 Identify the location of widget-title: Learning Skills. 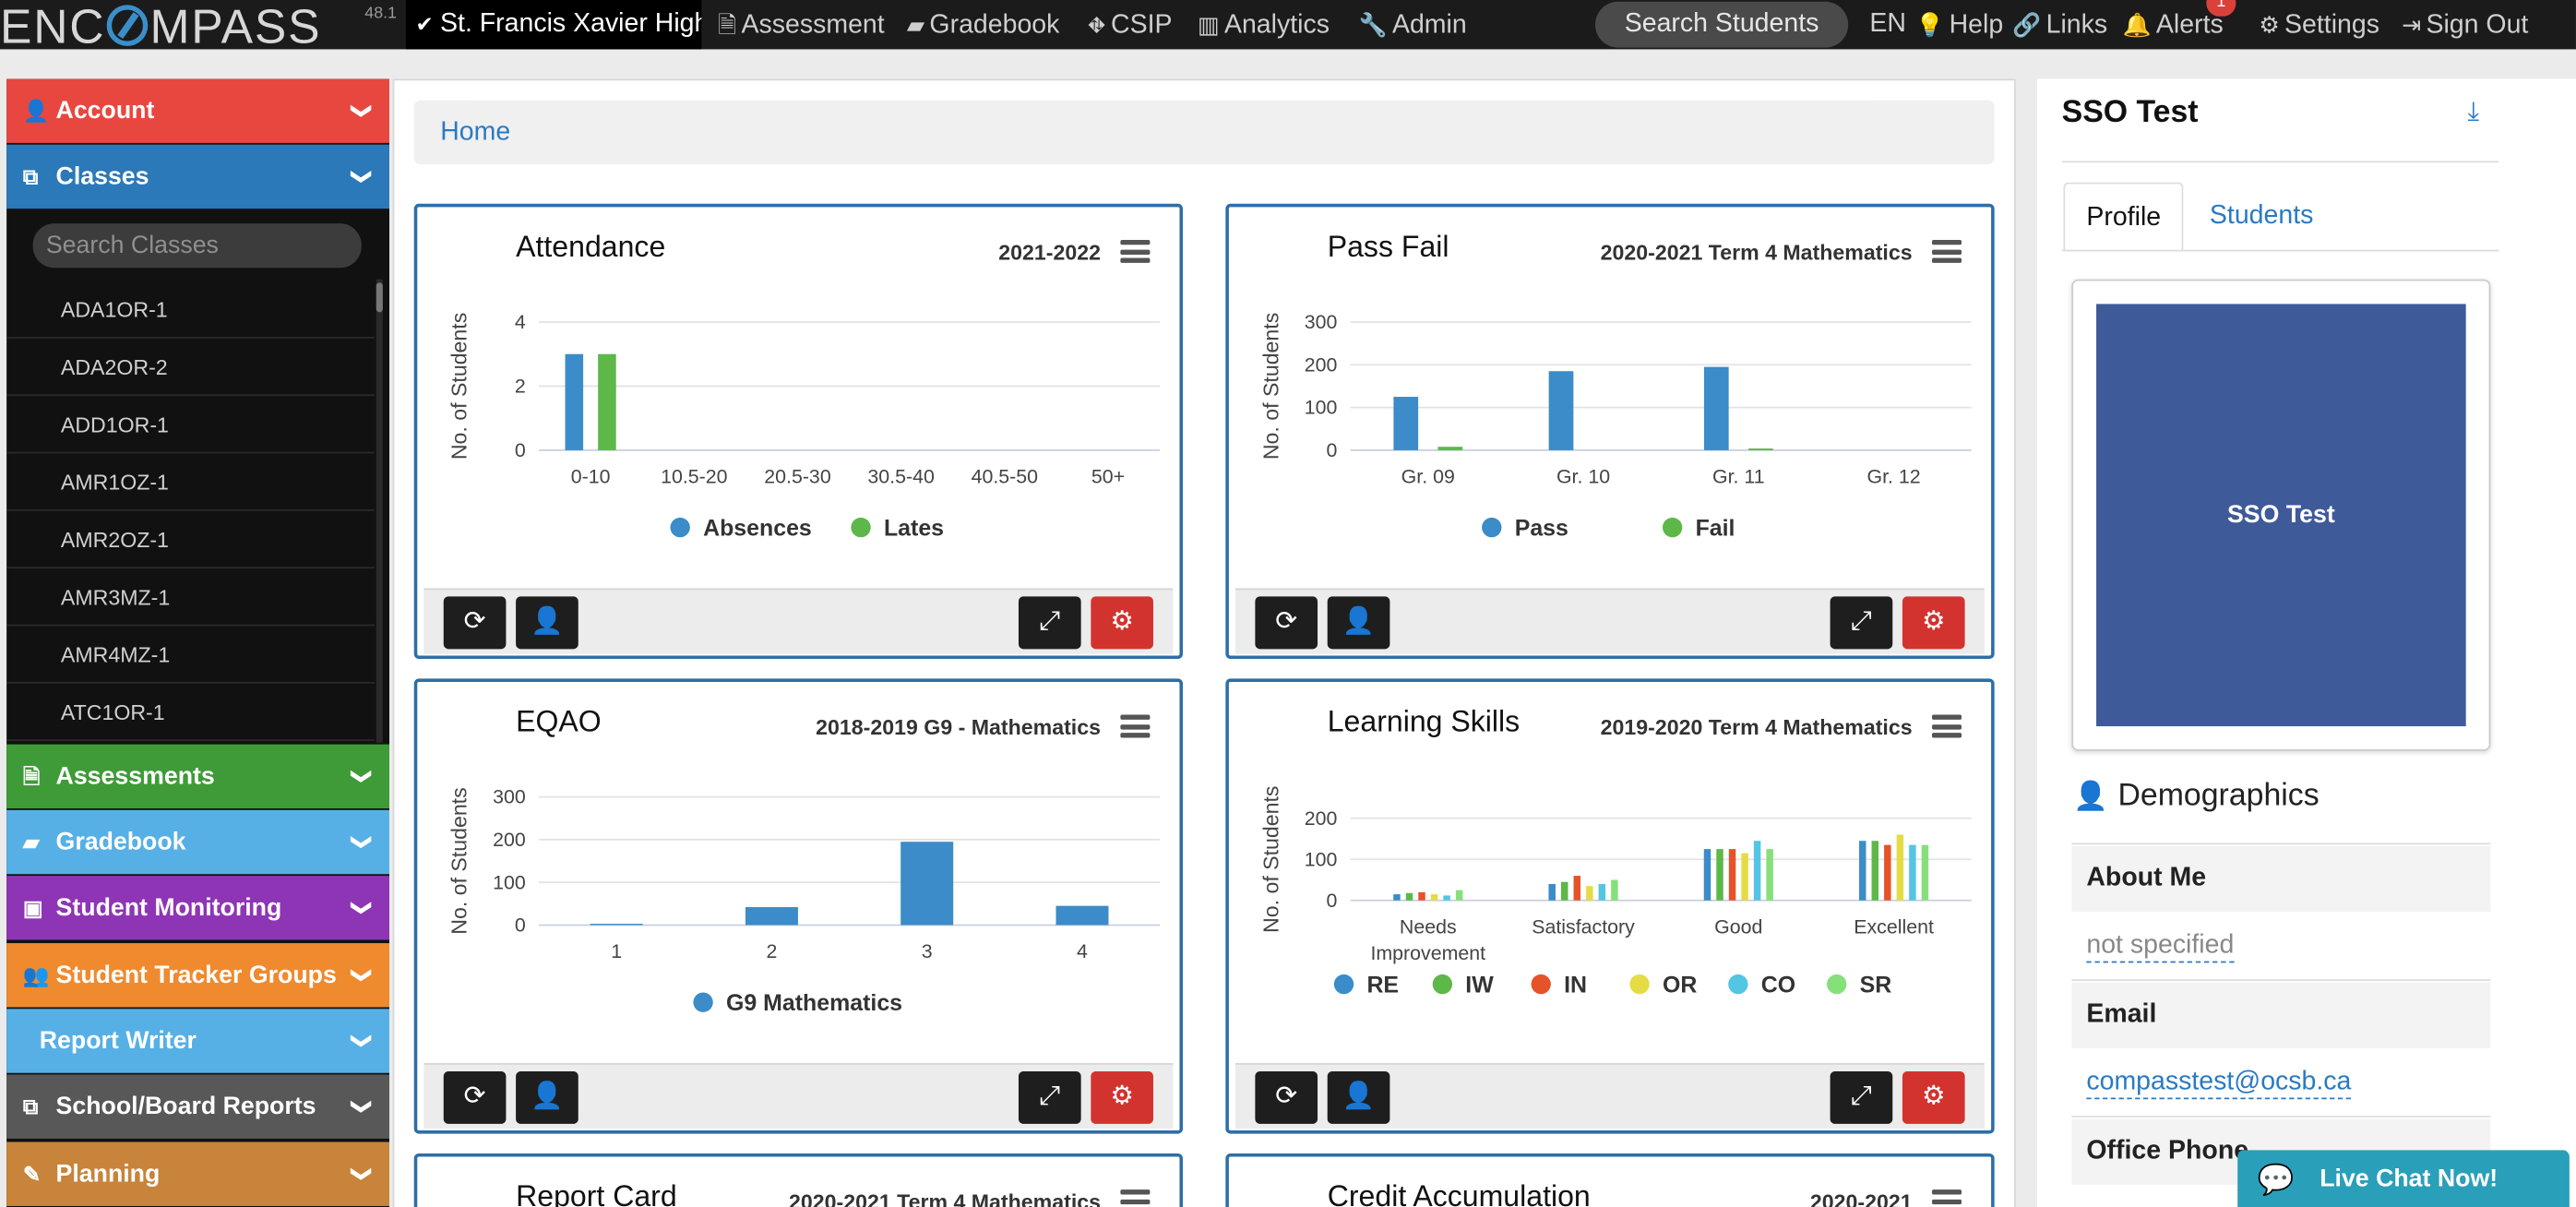
(1424, 721).